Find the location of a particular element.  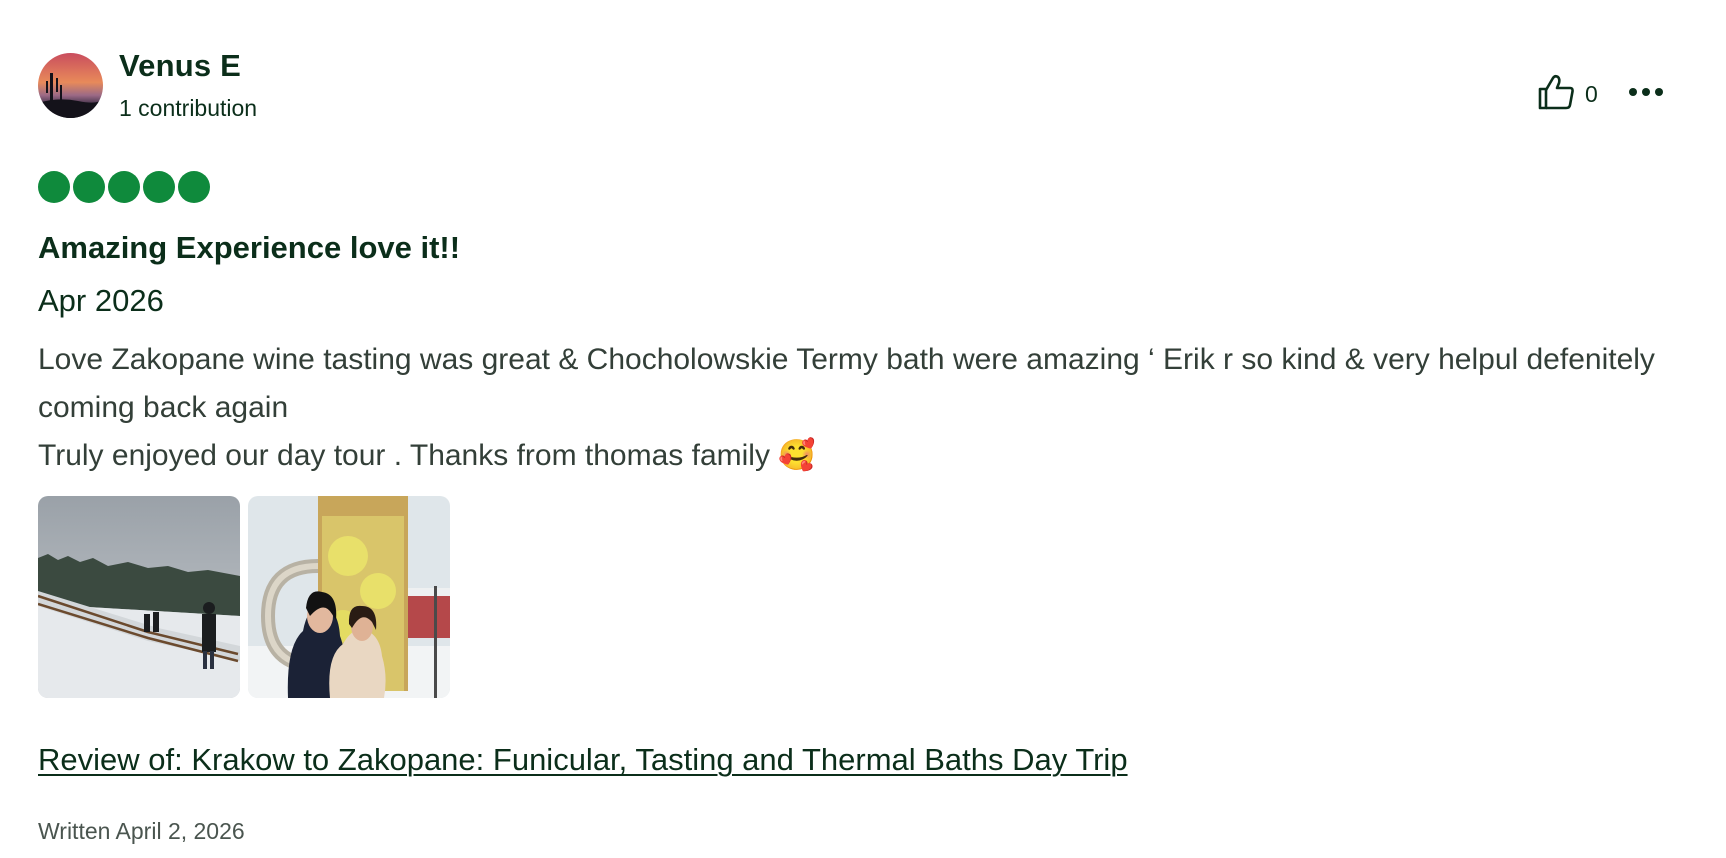

written-date: Written April 2, 2026 is located at coordinates (141, 831).